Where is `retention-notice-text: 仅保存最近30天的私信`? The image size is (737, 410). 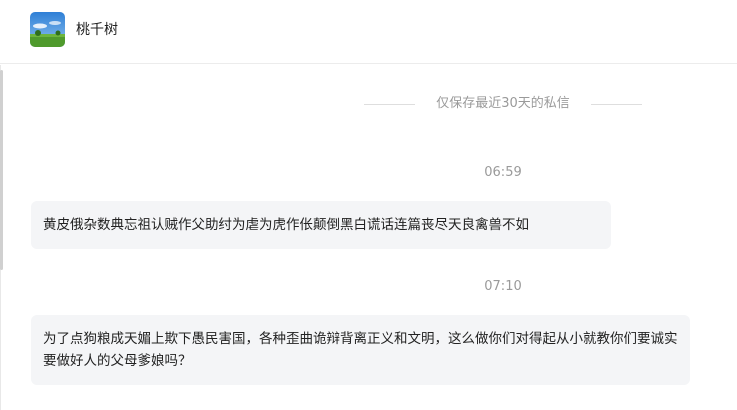
retention-notice-text: 仅保存最近30天的私信 is located at coordinates (503, 103).